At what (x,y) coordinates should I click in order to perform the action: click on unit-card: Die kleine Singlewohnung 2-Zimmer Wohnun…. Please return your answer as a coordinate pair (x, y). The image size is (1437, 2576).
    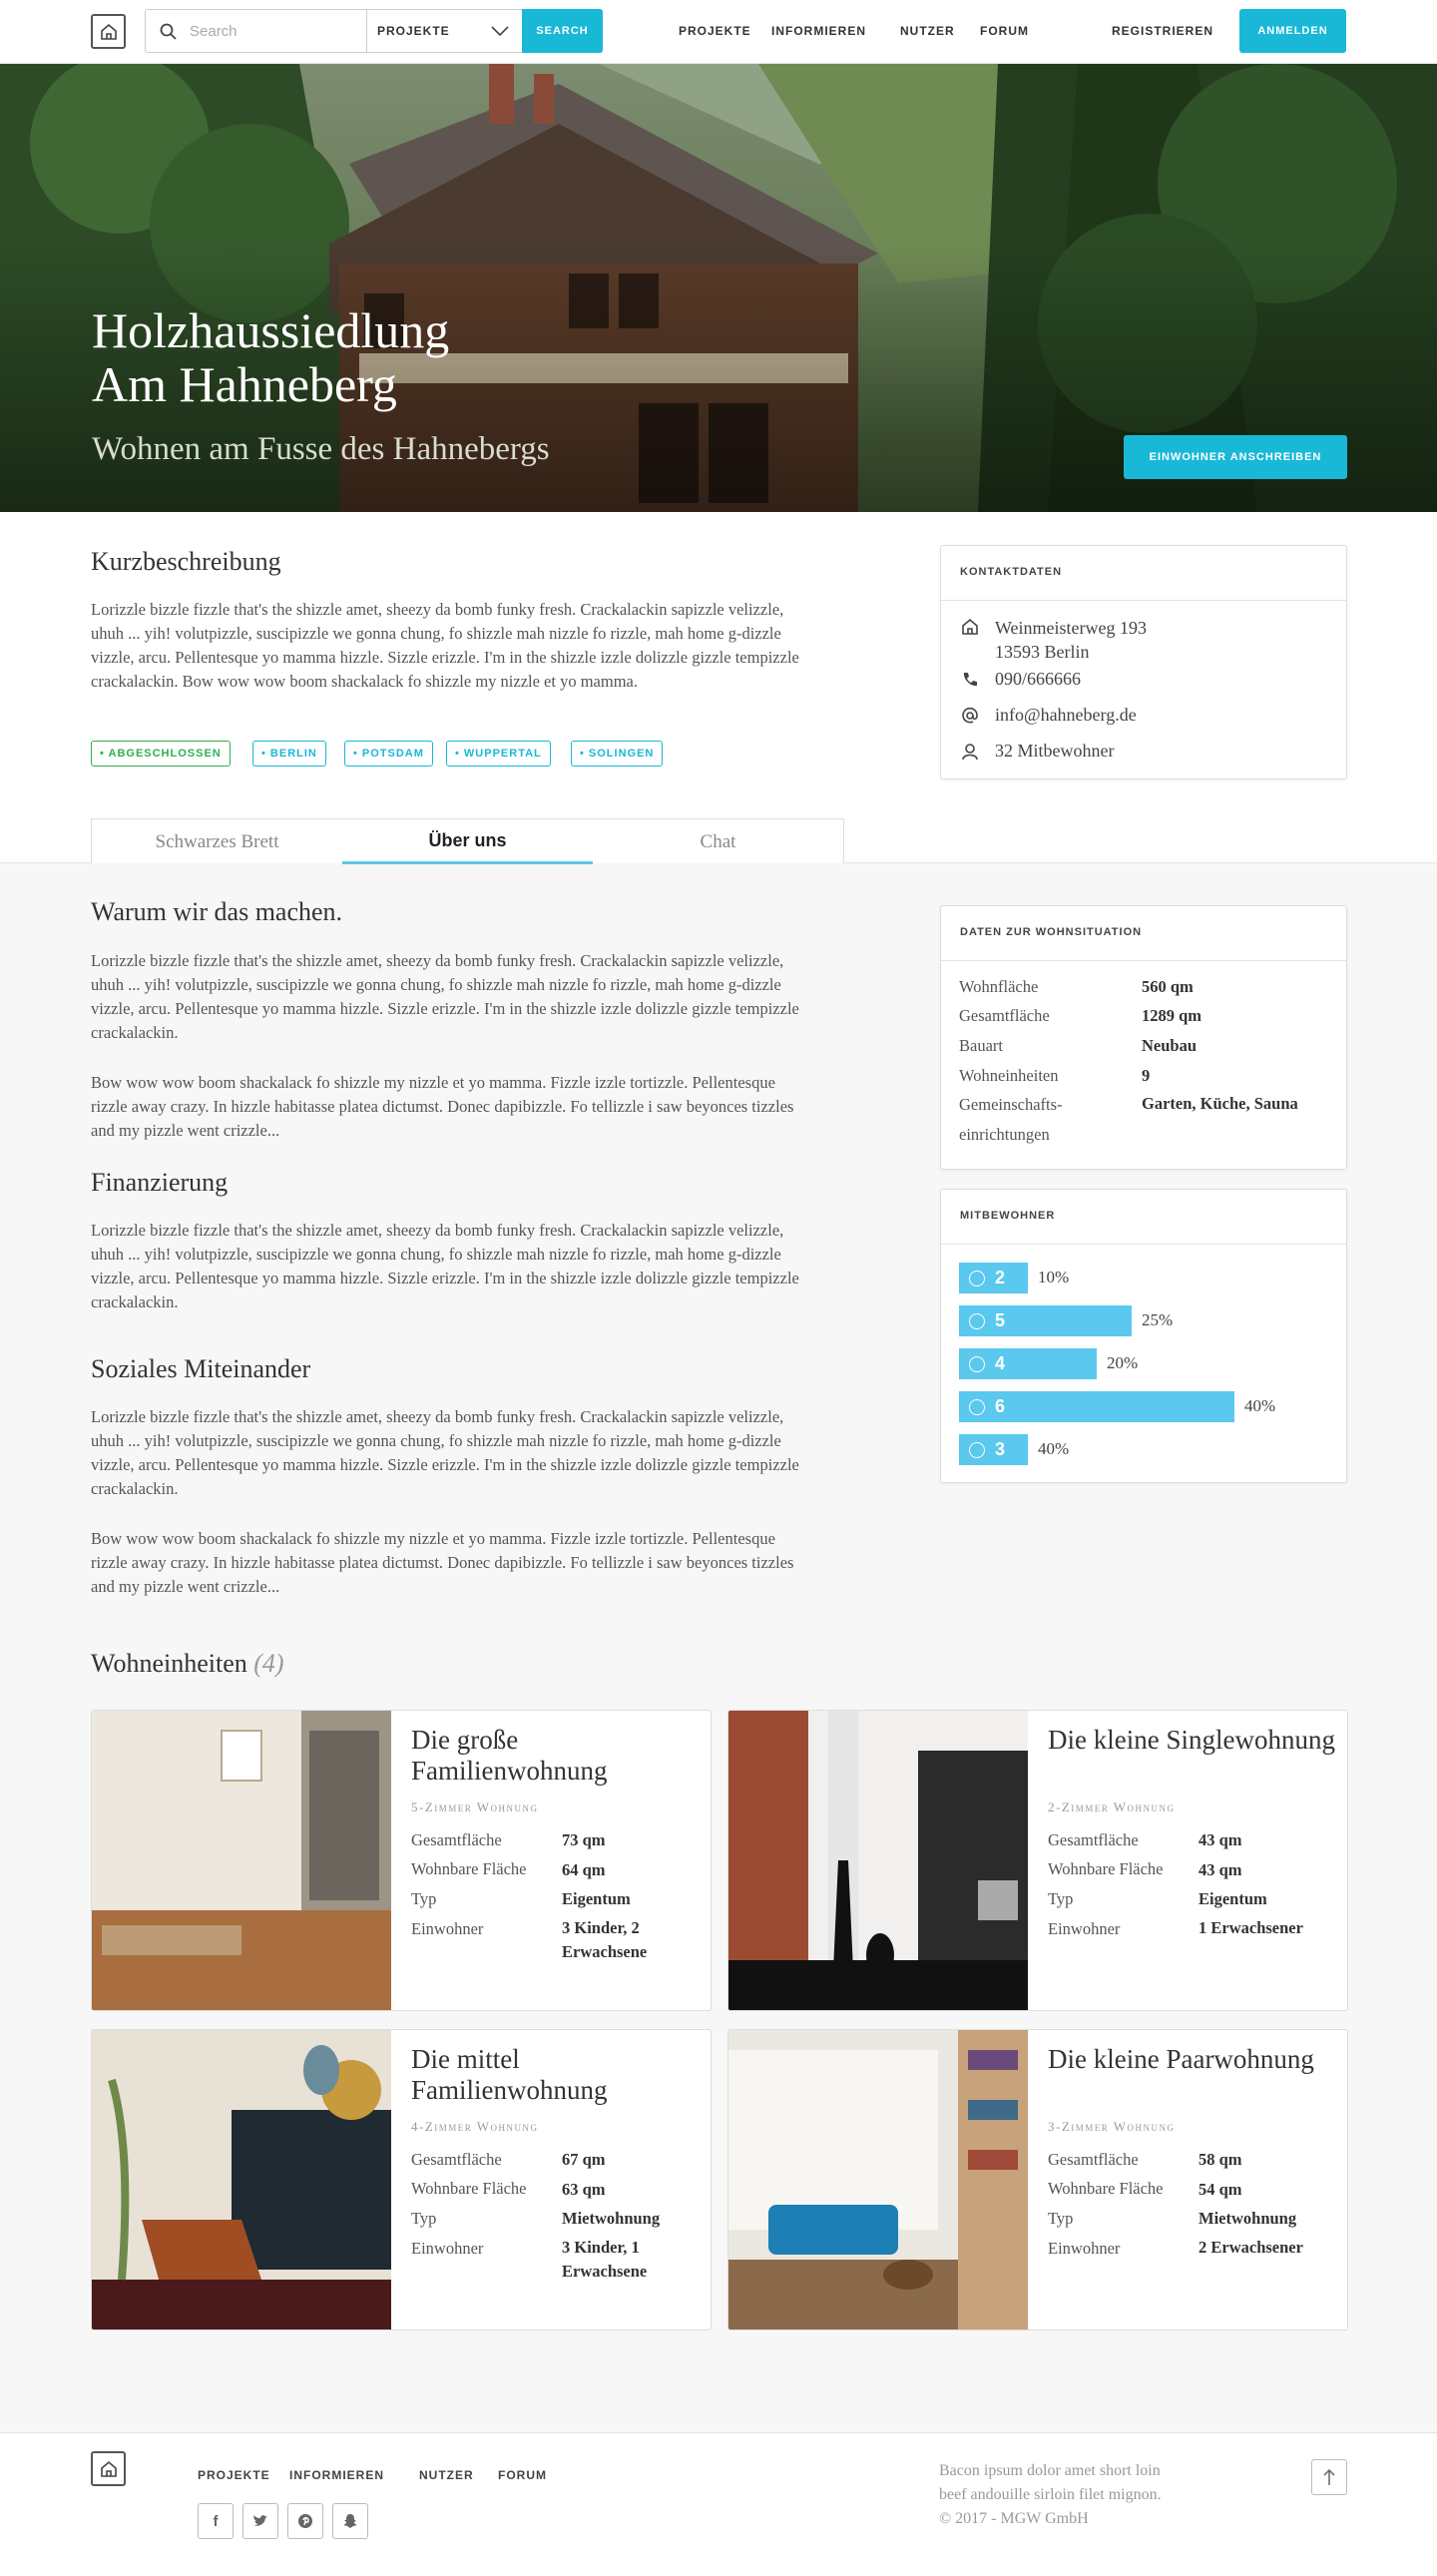
    Looking at the image, I should click on (1037, 1861).